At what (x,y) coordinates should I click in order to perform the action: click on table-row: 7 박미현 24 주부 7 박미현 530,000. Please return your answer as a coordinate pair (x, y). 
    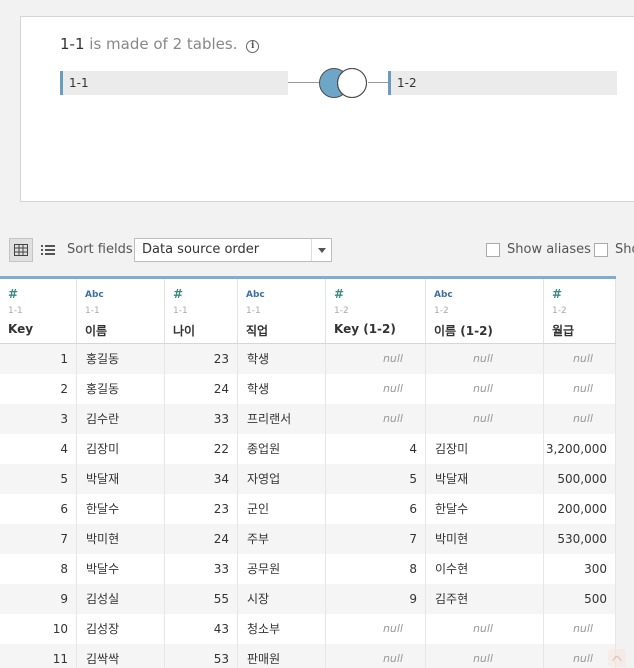
    Looking at the image, I should click on (308, 539).